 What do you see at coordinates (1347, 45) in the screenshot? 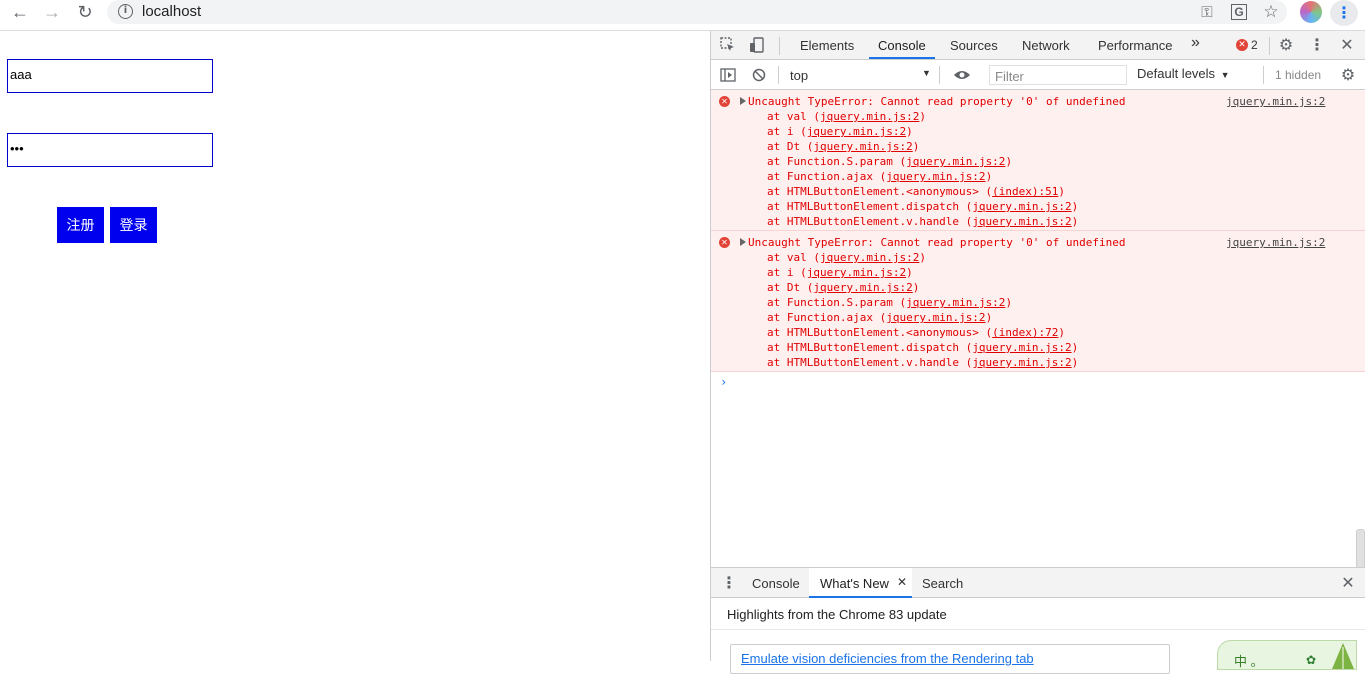
I see `close-devtools-icon: ✕` at bounding box center [1347, 45].